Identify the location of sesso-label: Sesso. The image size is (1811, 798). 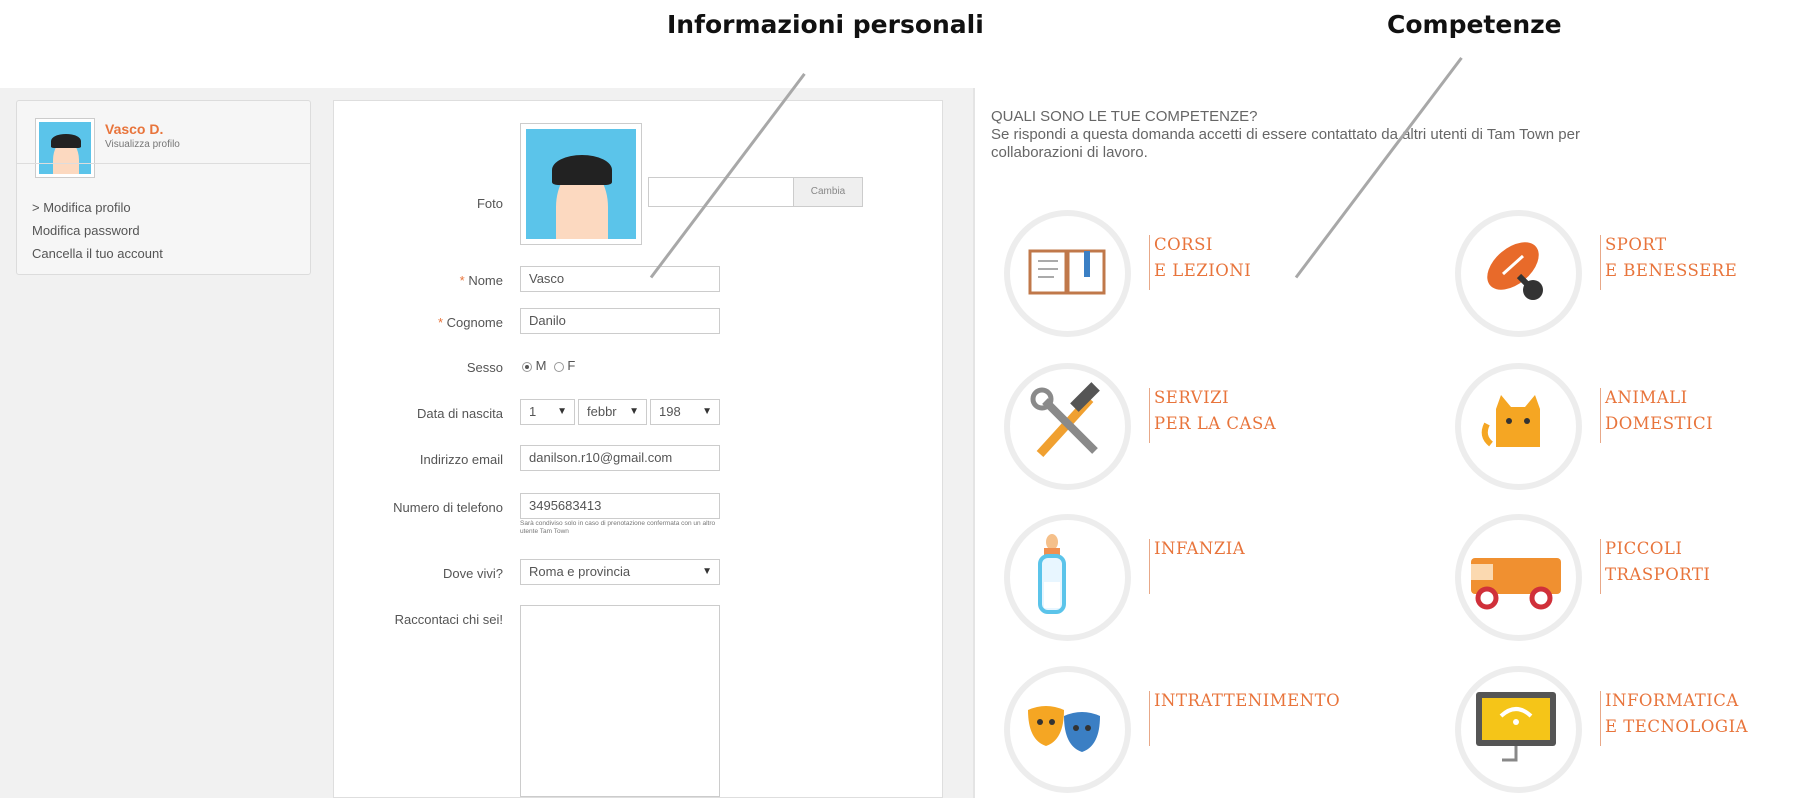
(484, 367).